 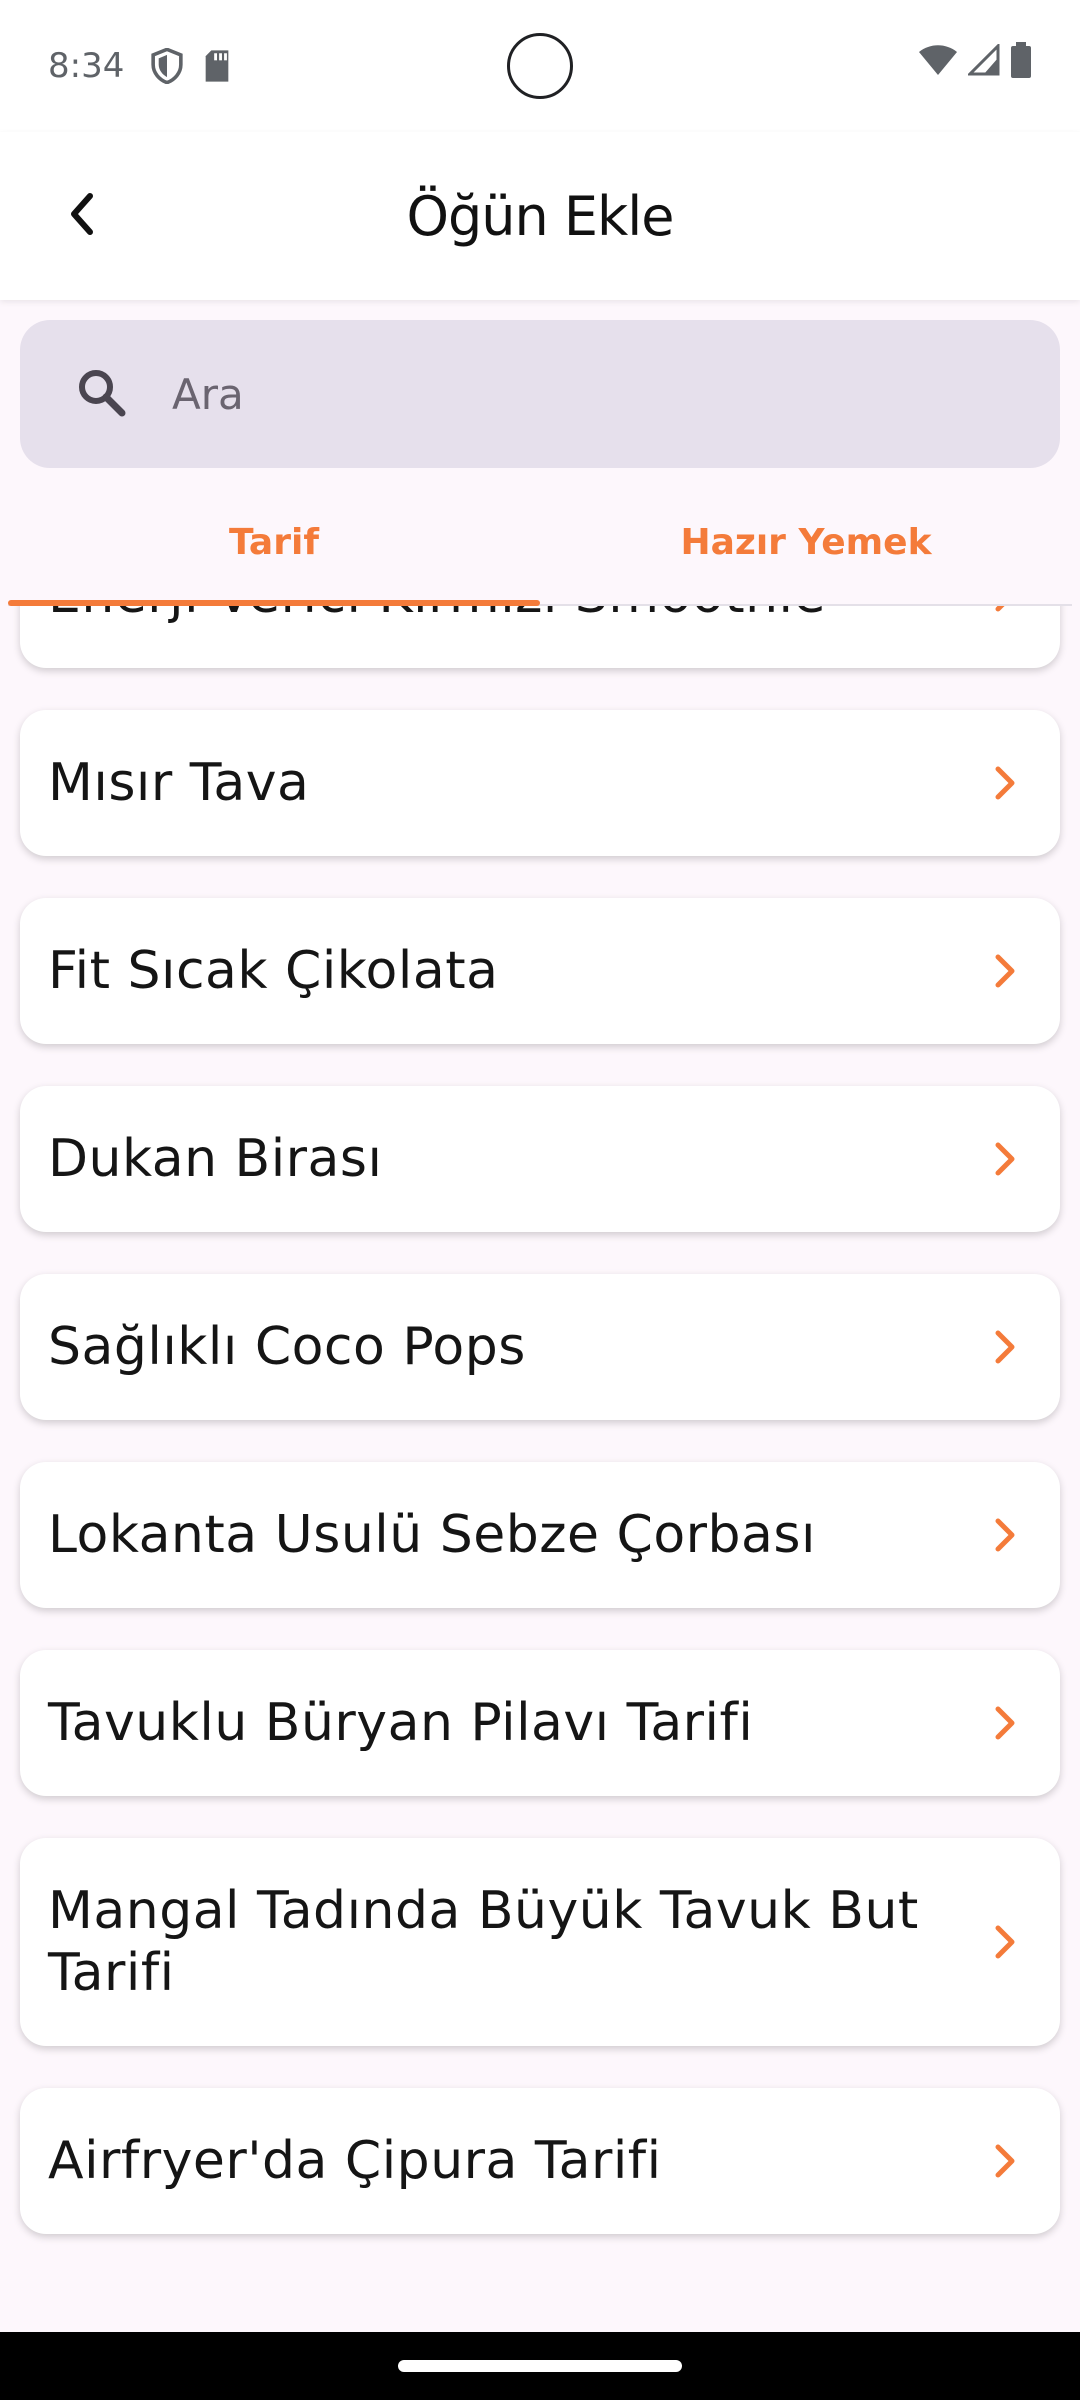 I want to click on list-item: Tavuklu Büryan Pilavı Tarifi, so click(x=540, y=1723).